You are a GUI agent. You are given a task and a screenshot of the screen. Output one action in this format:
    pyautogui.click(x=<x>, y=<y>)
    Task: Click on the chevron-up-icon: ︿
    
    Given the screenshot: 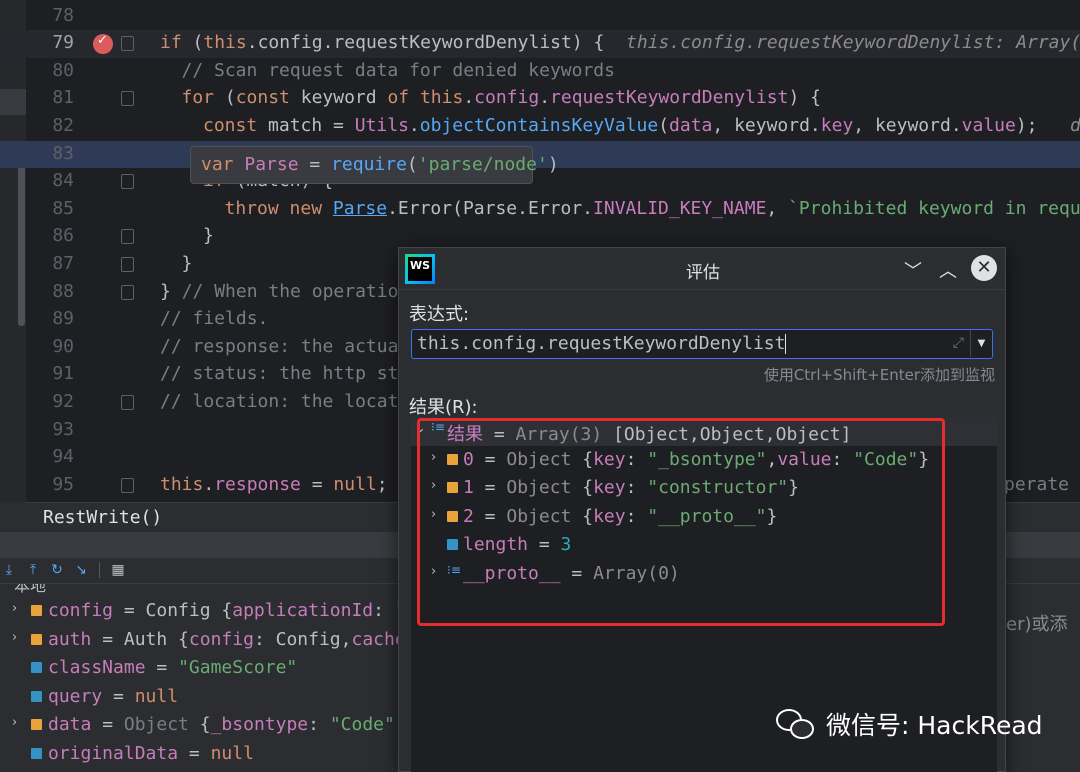 What is the action you would take?
    pyautogui.click(x=948, y=270)
    